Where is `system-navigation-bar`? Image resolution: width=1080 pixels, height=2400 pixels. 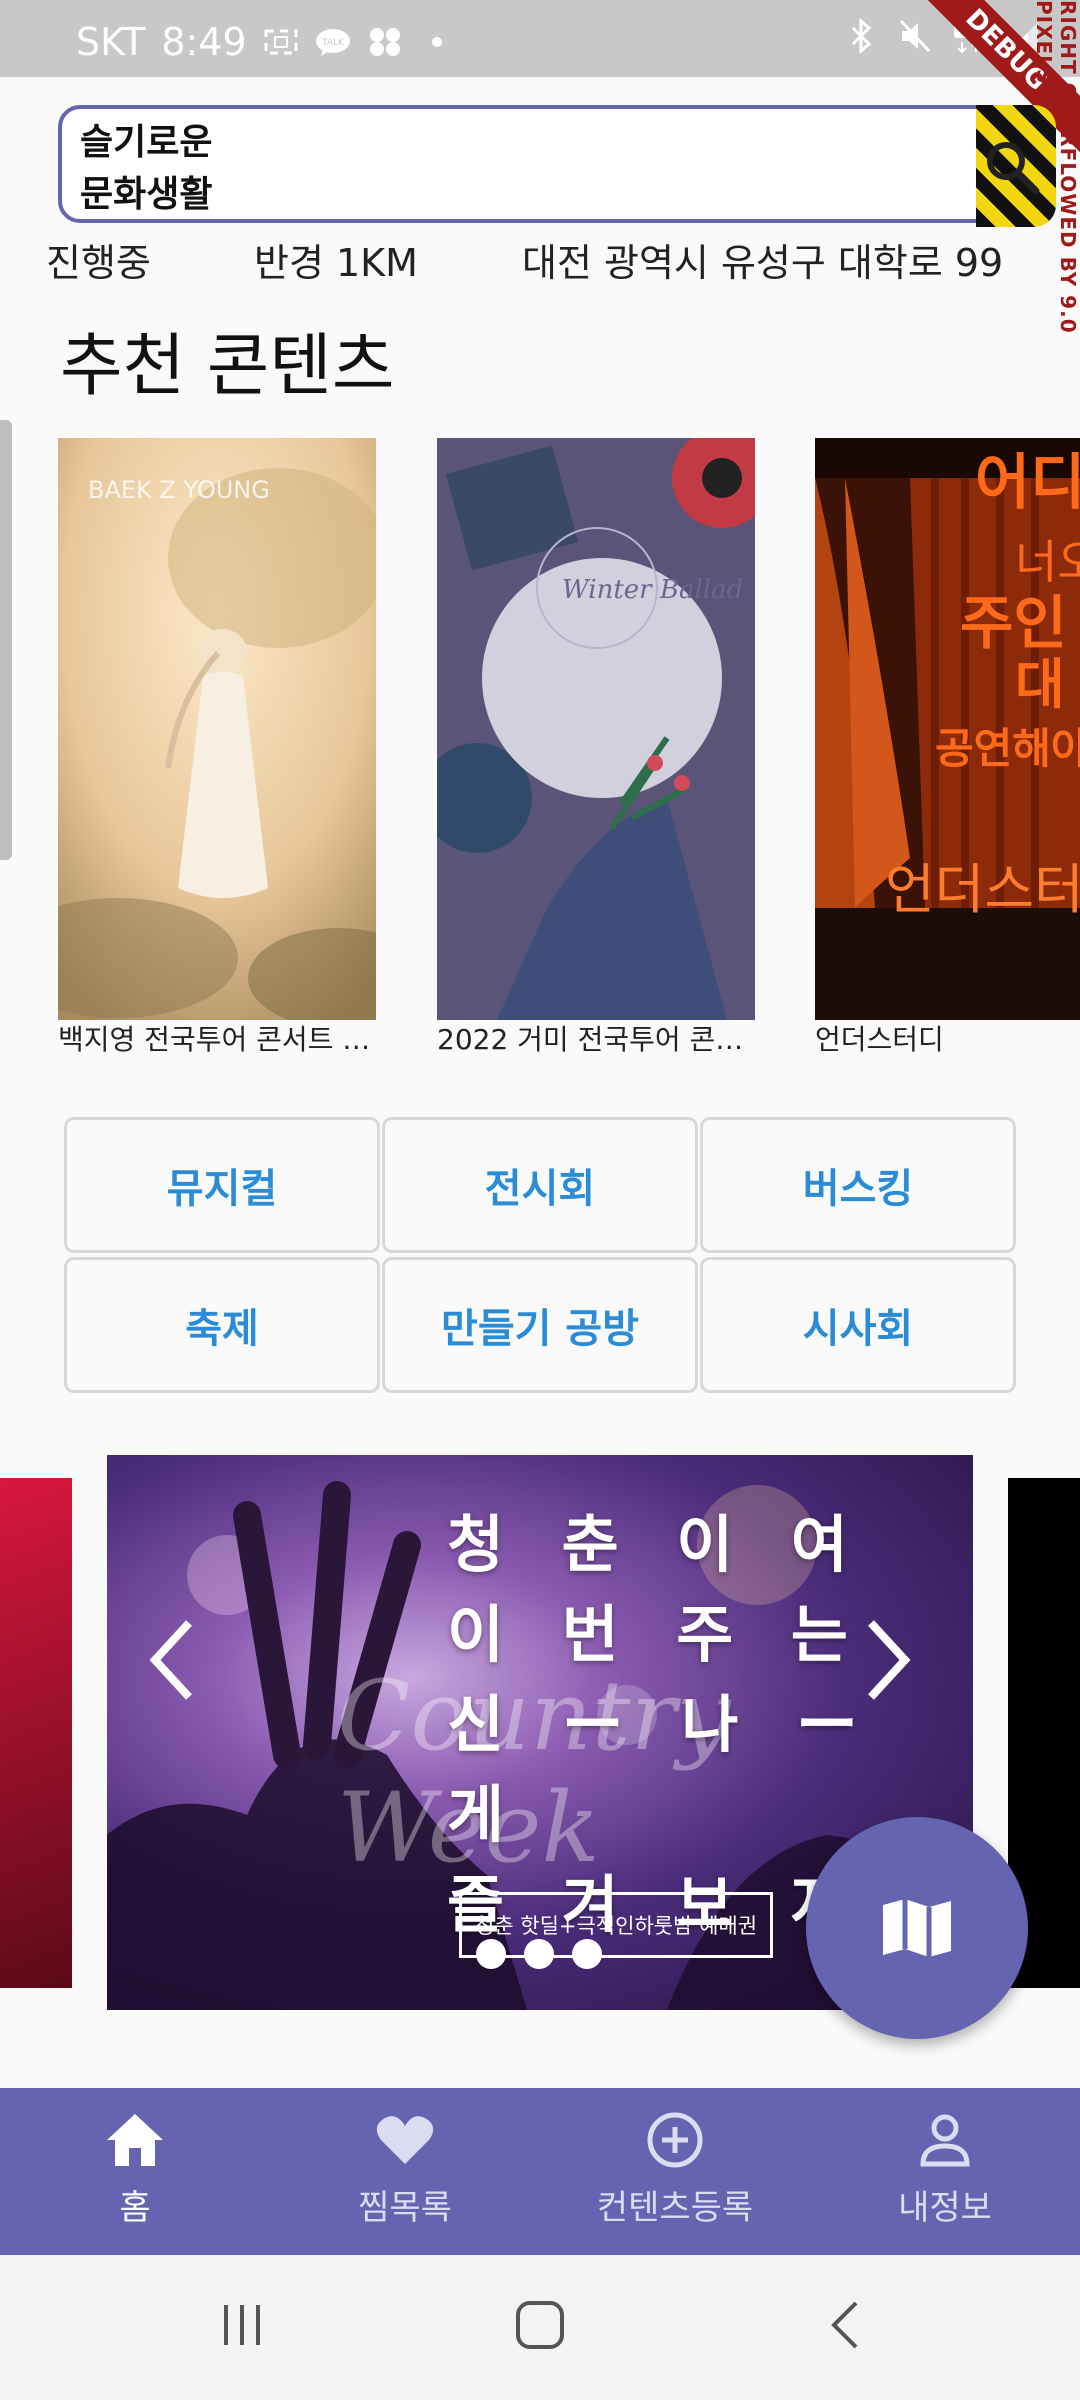
system-navigation-bar is located at coordinates (540, 2327).